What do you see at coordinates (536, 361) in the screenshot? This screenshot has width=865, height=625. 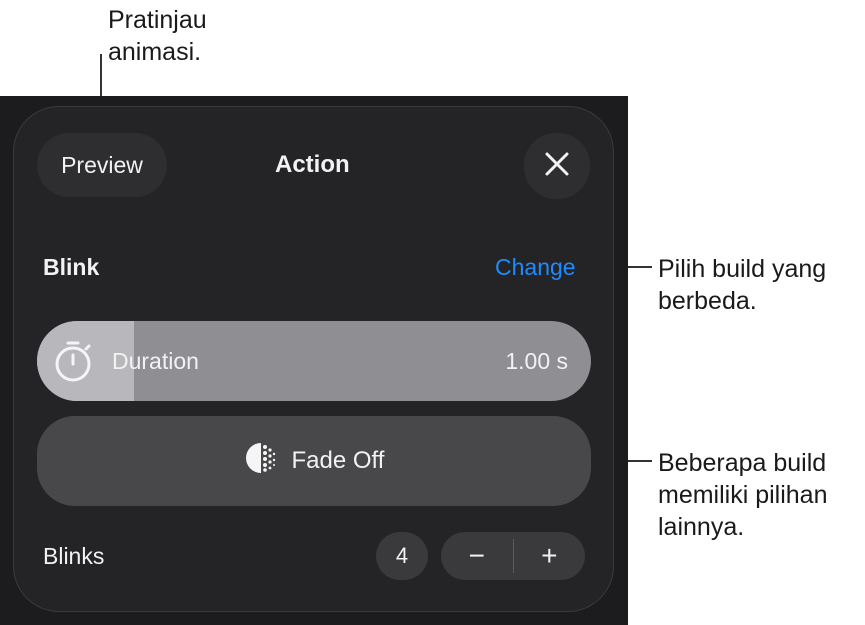 I see `duration-value: 1.00 s` at bounding box center [536, 361].